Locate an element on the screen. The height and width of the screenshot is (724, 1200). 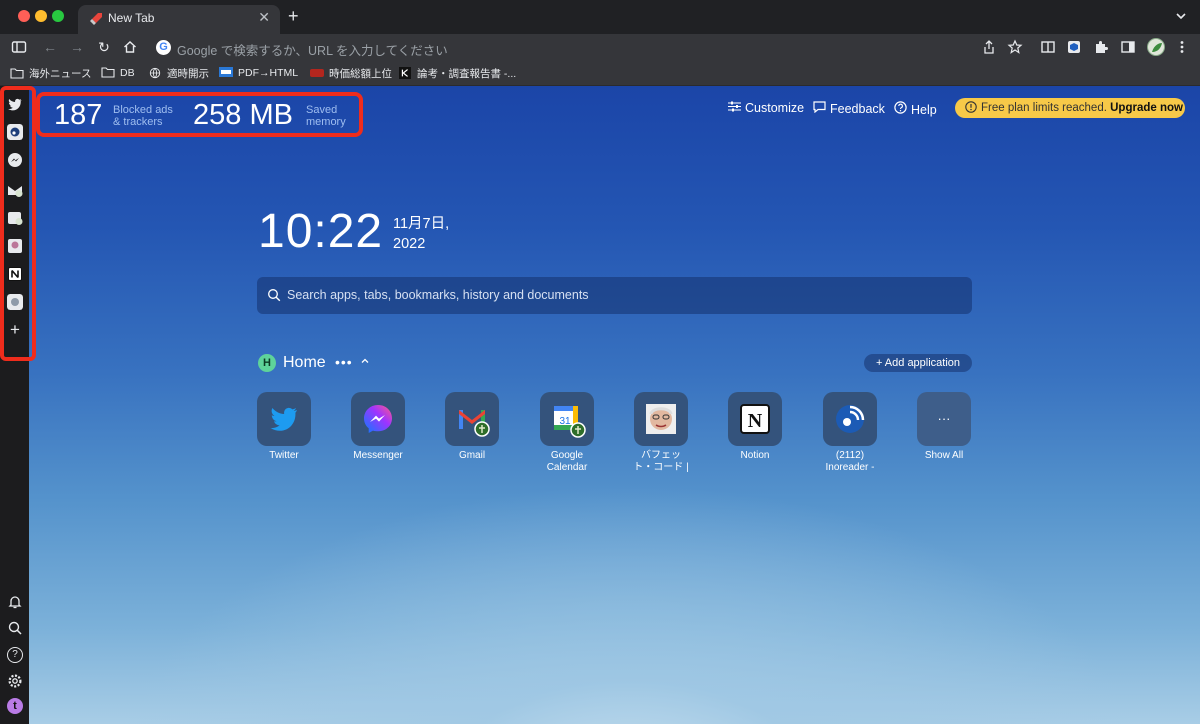
side-panel-icon is located at coordinates (1128, 47).